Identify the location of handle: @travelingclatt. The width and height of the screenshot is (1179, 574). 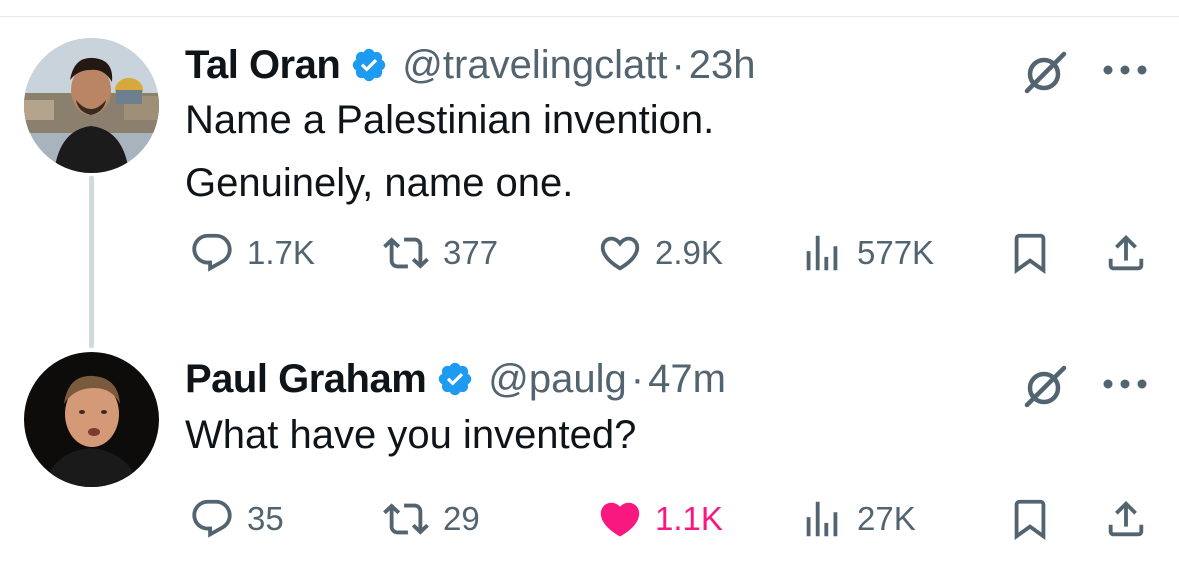
(534, 65).